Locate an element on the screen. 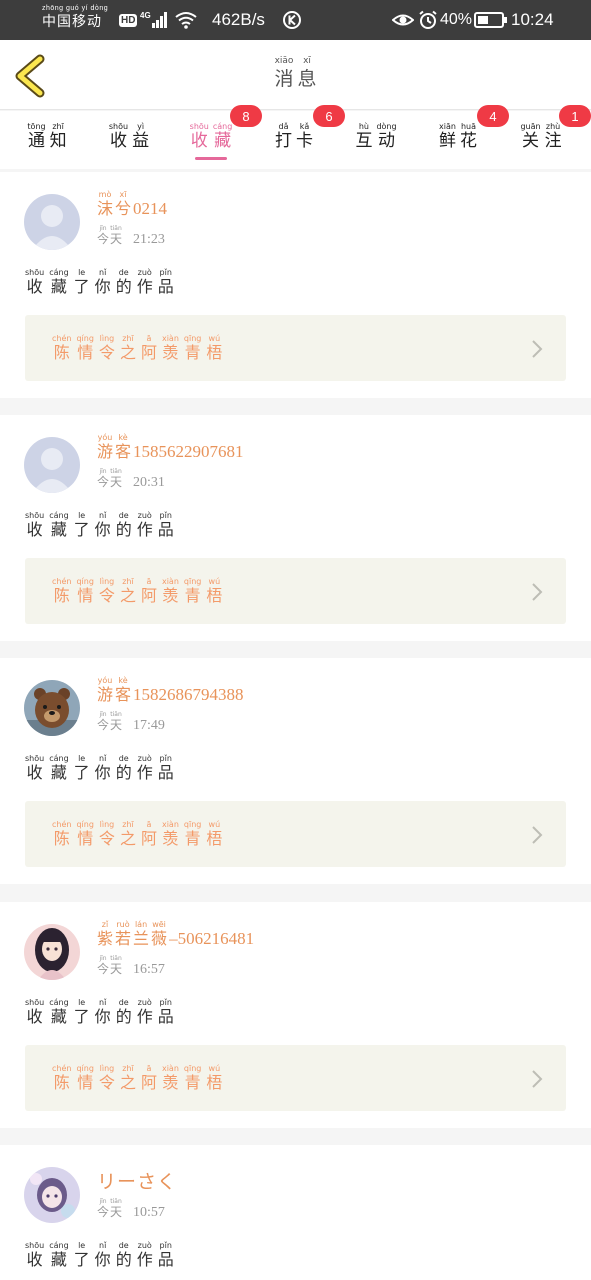 This screenshot has height=1280, width=591. unread-badge: 4 is located at coordinates (493, 116).